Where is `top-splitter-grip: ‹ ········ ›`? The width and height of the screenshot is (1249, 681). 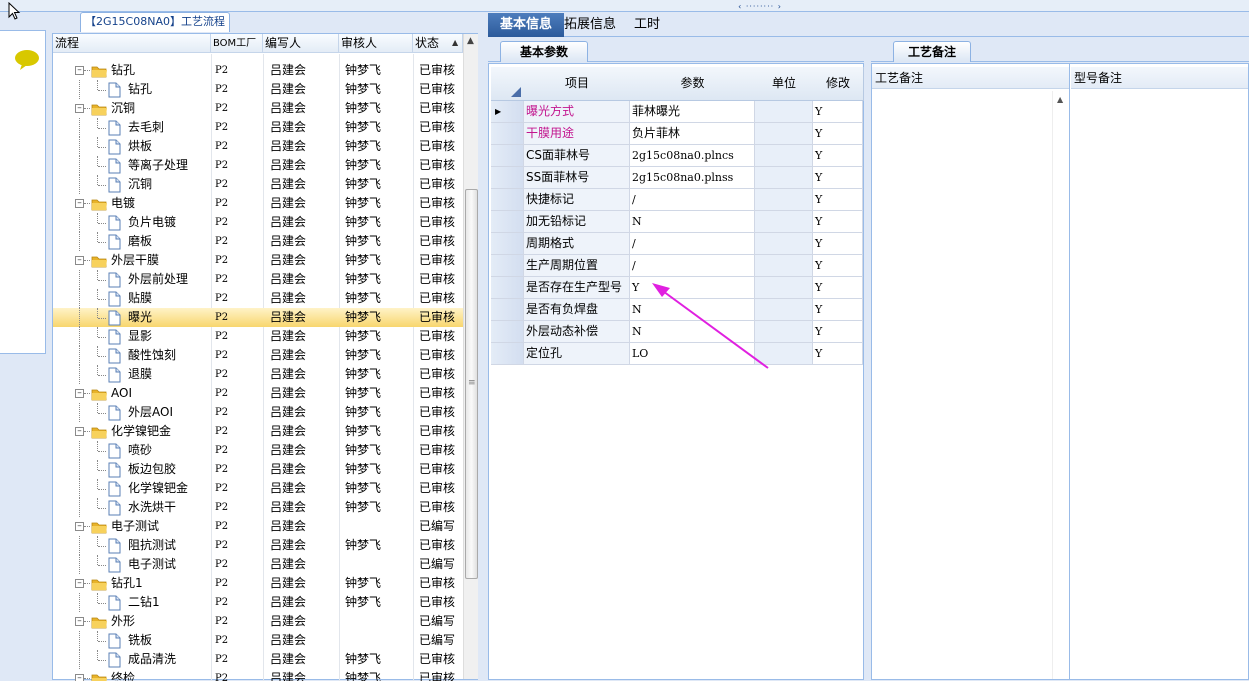 top-splitter-grip: ‹ ········ › is located at coordinates (760, 7).